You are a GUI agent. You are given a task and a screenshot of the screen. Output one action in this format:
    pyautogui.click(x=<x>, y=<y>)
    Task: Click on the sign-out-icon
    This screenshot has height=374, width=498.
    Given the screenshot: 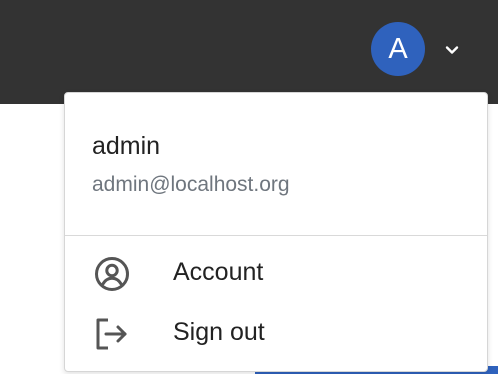 What is the action you would take?
    pyautogui.click(x=111, y=334)
    